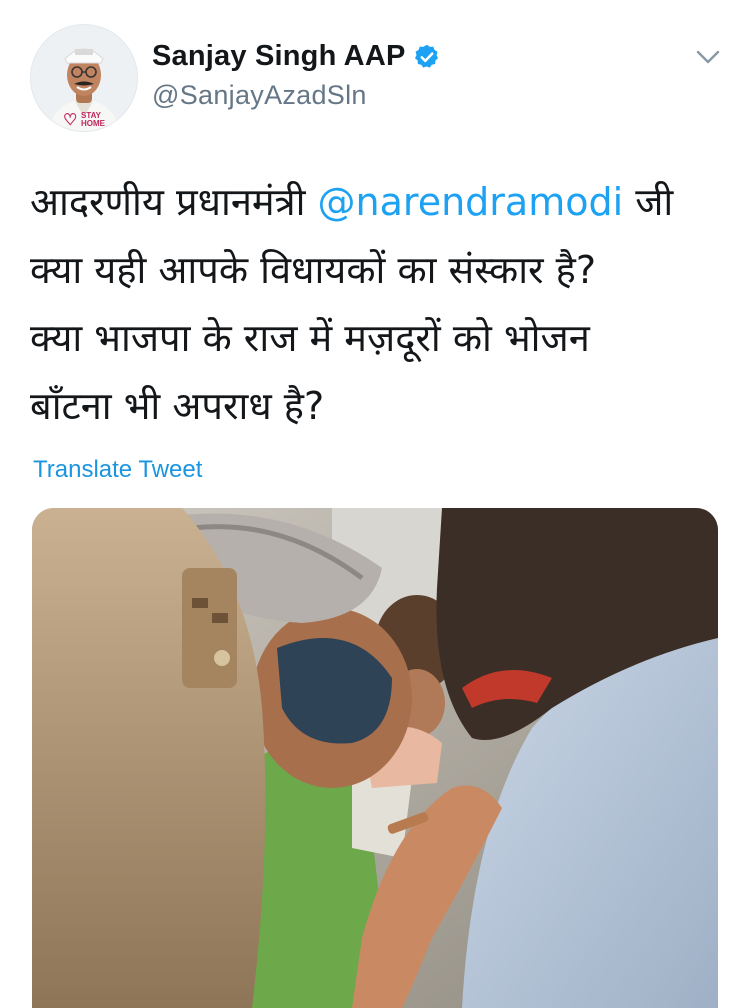 This screenshot has width=750, height=1008. Describe the element at coordinates (174, 202) in the screenshot. I see `tweet-text-segment: आदरणीय प्रधानमंत्री` at that location.